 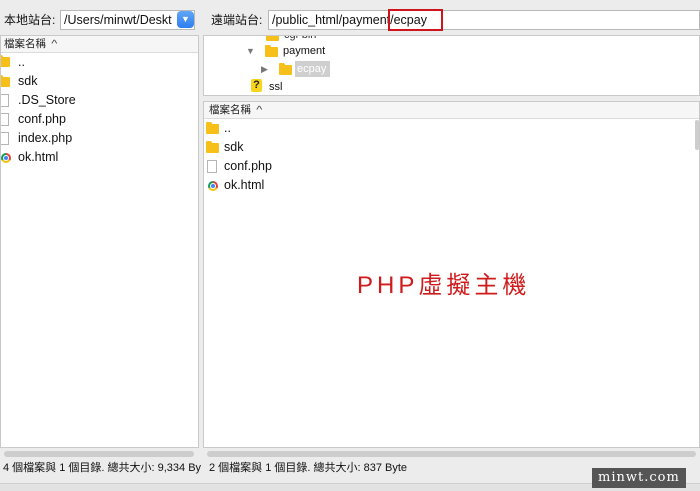 I want to click on local-column-header-label: 檔案名稱, so click(x=25, y=44).